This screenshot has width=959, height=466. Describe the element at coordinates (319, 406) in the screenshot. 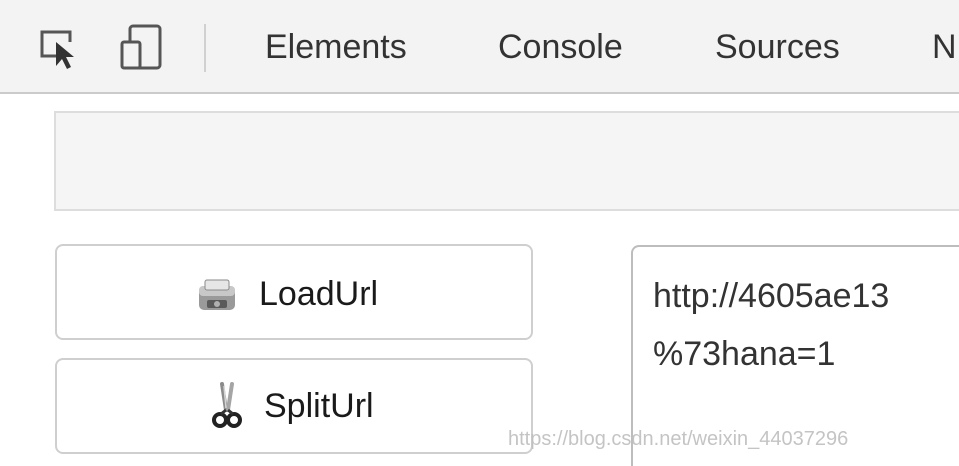

I see `split-url-label: SplitUrl` at that location.